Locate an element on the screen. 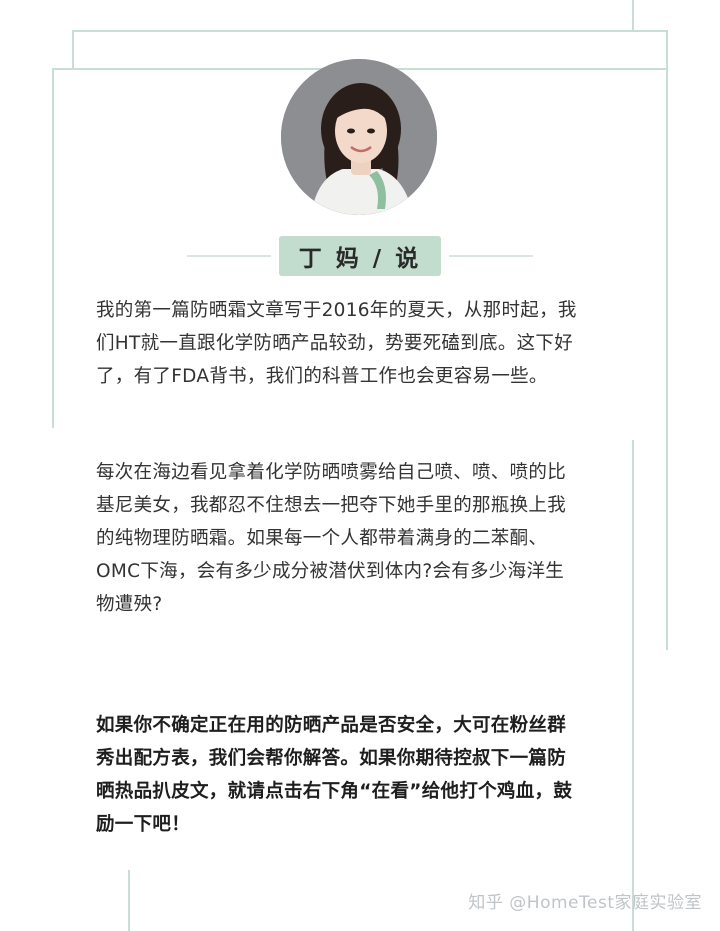 This screenshot has width=720, height=931. paragraph-line: 物遭殃? is located at coordinates (129, 604).